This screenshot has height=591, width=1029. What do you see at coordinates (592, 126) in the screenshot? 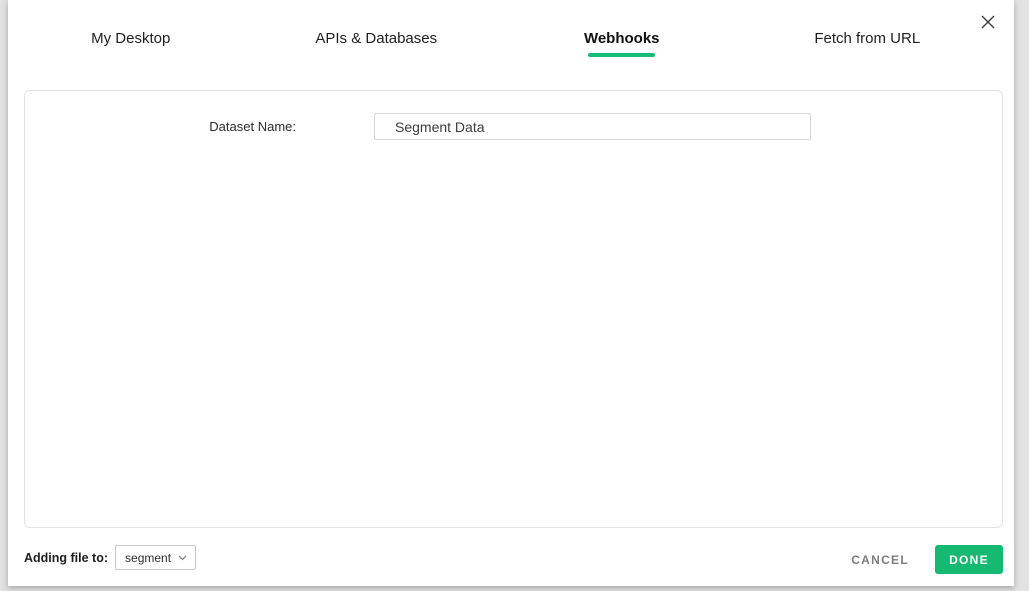
I see `dataset-name-input` at bounding box center [592, 126].